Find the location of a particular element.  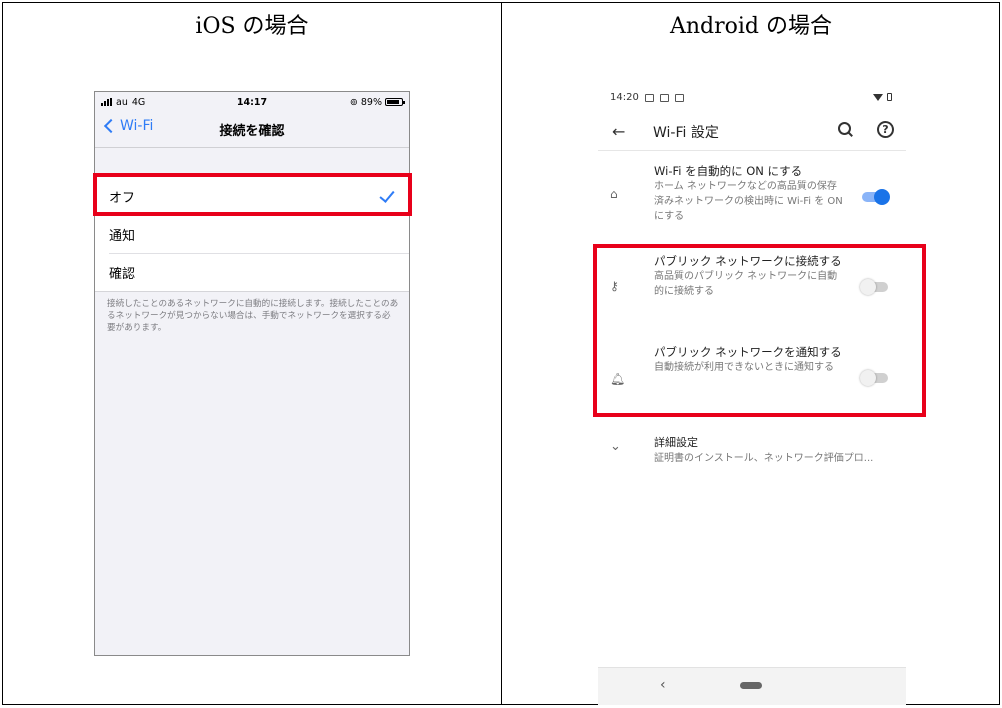

page-title: Wi-Fi 設定 is located at coordinates (686, 133).